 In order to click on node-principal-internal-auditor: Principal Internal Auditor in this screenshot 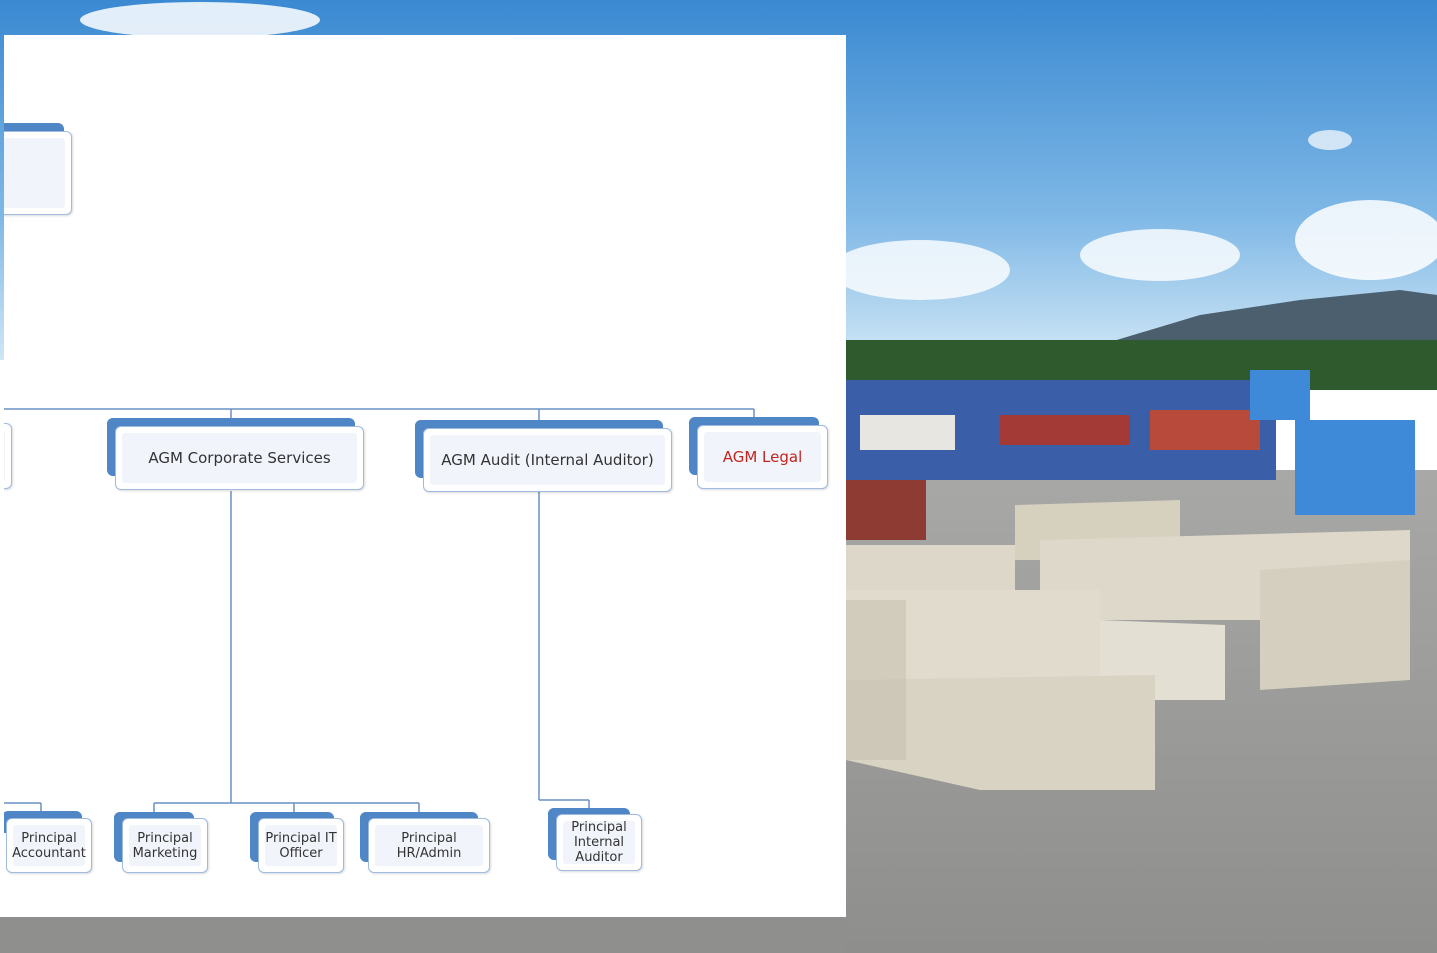, I will do `click(595, 840)`.